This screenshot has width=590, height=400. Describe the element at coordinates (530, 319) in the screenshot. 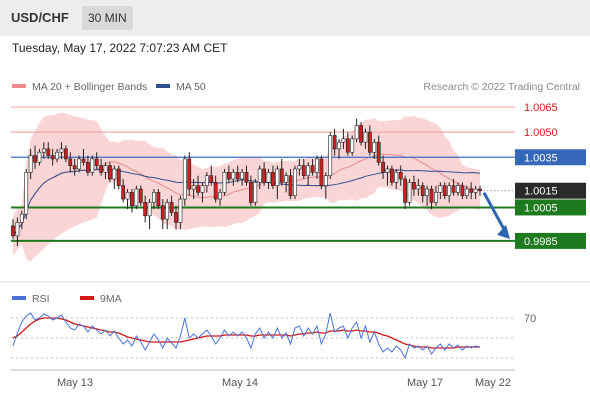

I see `rsi-tick-0: 70` at that location.